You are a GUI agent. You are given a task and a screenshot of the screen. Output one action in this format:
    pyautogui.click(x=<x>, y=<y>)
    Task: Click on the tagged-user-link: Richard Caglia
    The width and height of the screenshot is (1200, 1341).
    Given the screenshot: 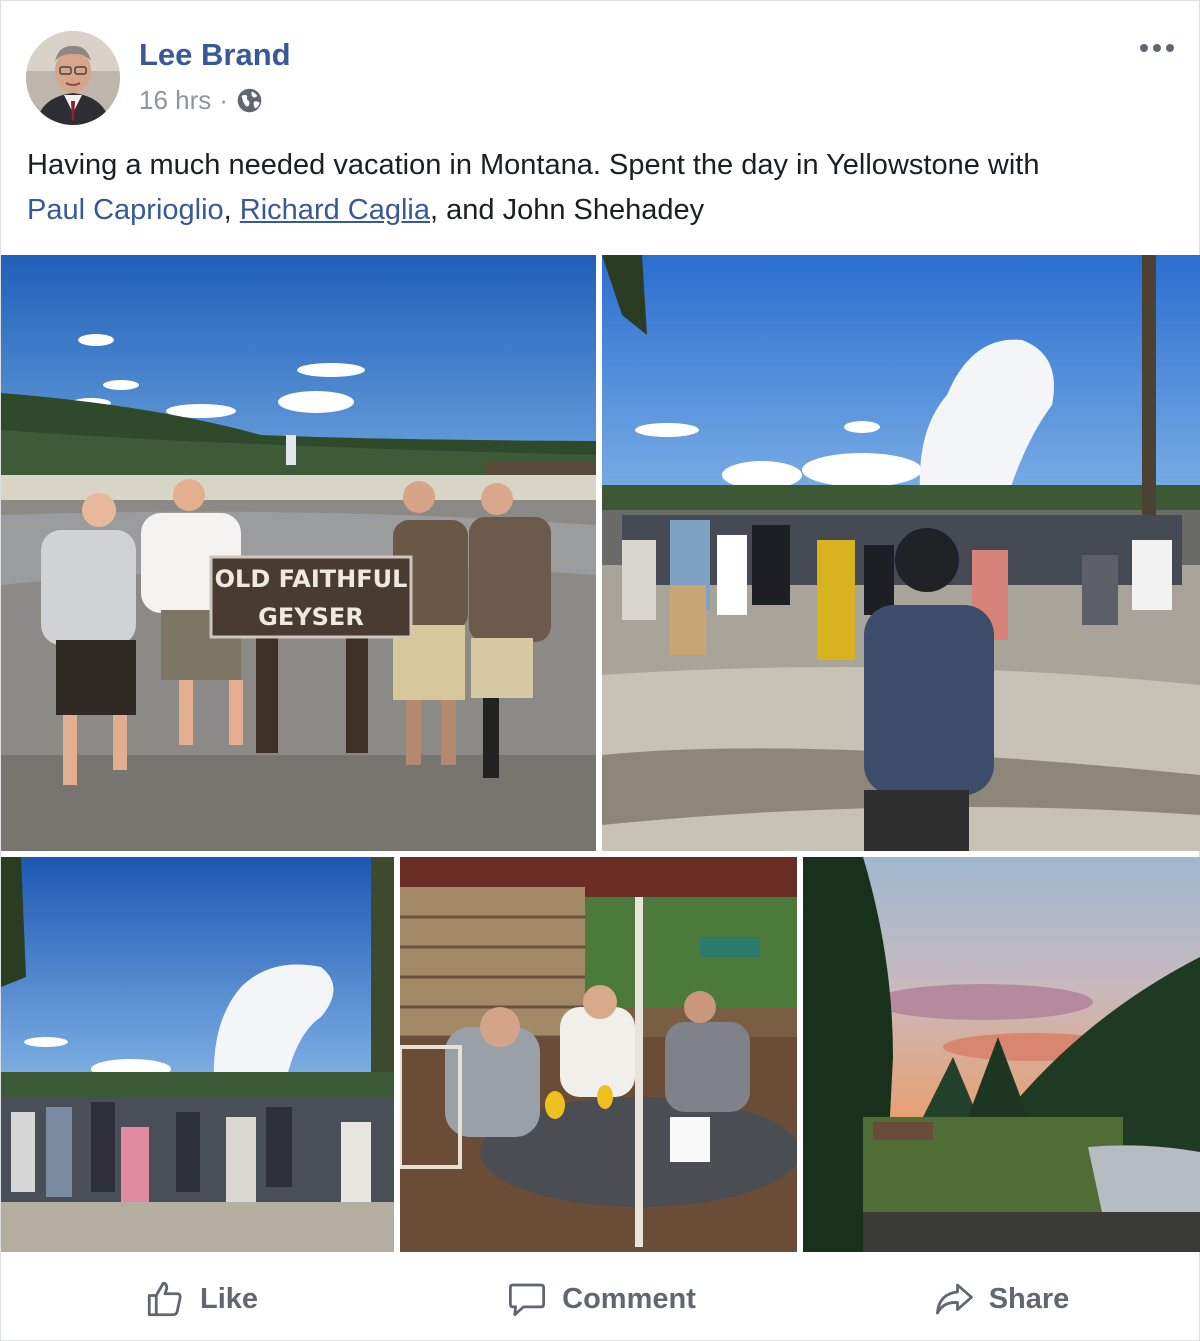 What is the action you would take?
    pyautogui.click(x=335, y=210)
    